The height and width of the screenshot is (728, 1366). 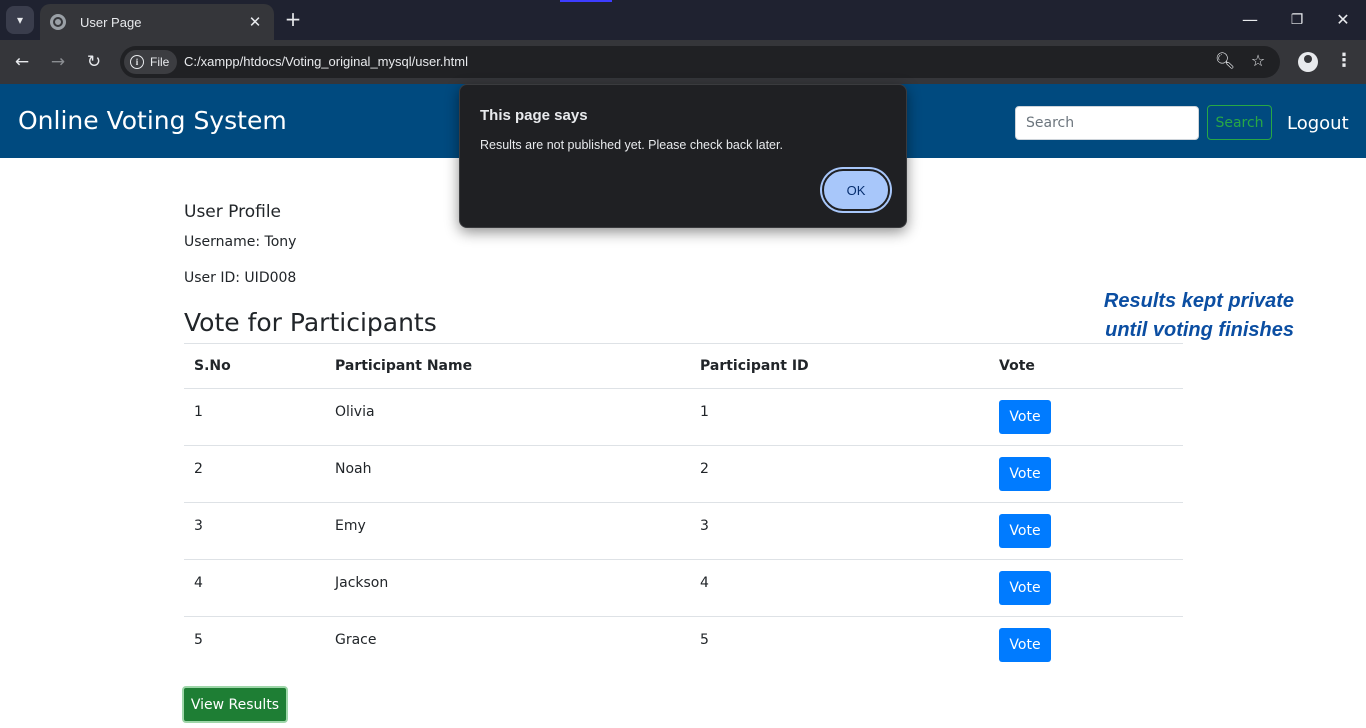 What do you see at coordinates (254, 474) in the screenshot?
I see `cell-sno: 2` at bounding box center [254, 474].